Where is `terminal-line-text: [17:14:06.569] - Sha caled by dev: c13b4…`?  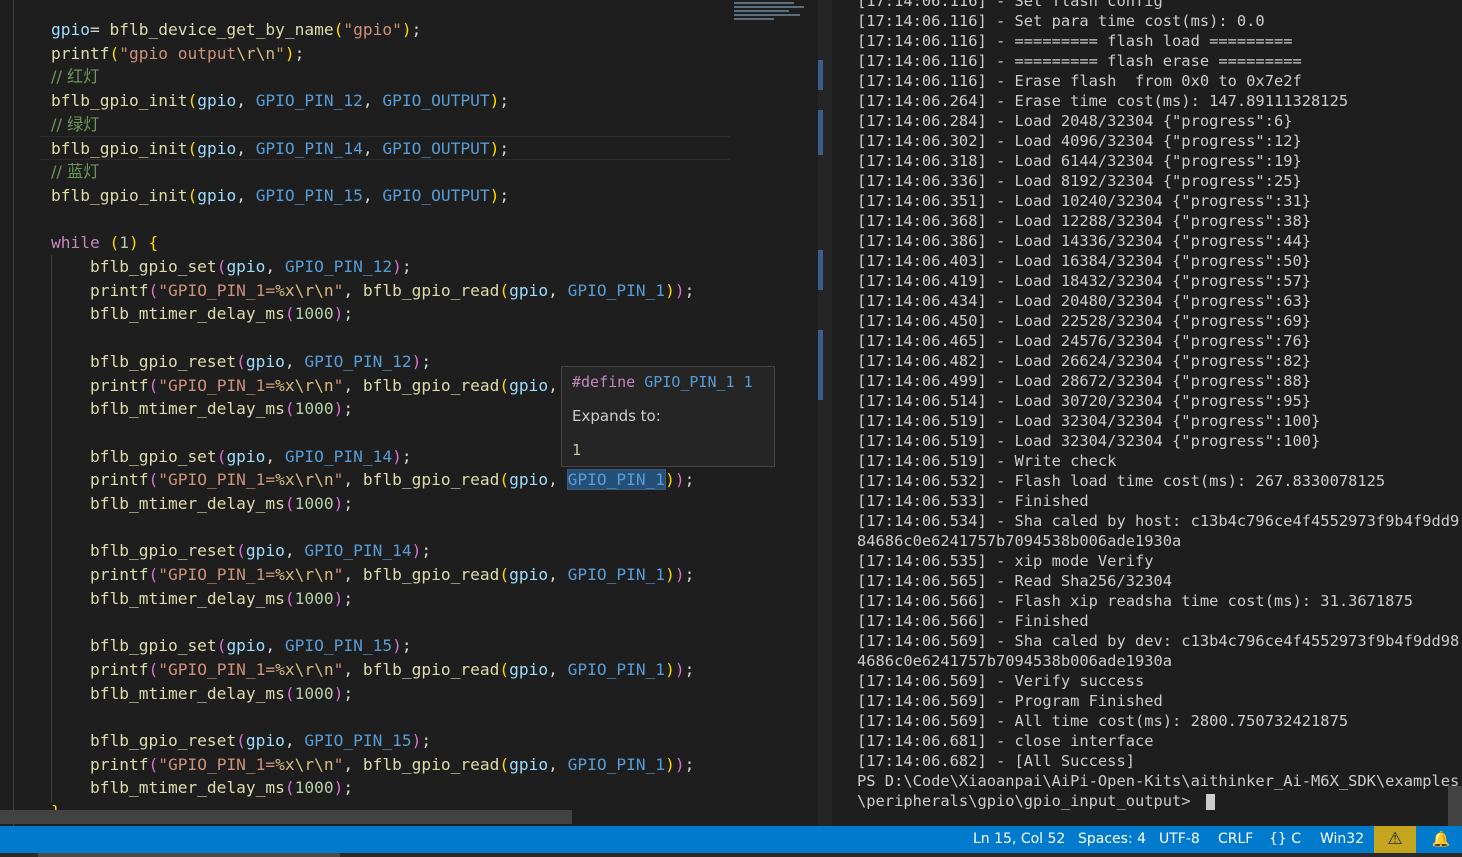
terminal-line-text: [17:14:06.569] - Sha caled by dev: c13b4… is located at coordinates (1158, 641).